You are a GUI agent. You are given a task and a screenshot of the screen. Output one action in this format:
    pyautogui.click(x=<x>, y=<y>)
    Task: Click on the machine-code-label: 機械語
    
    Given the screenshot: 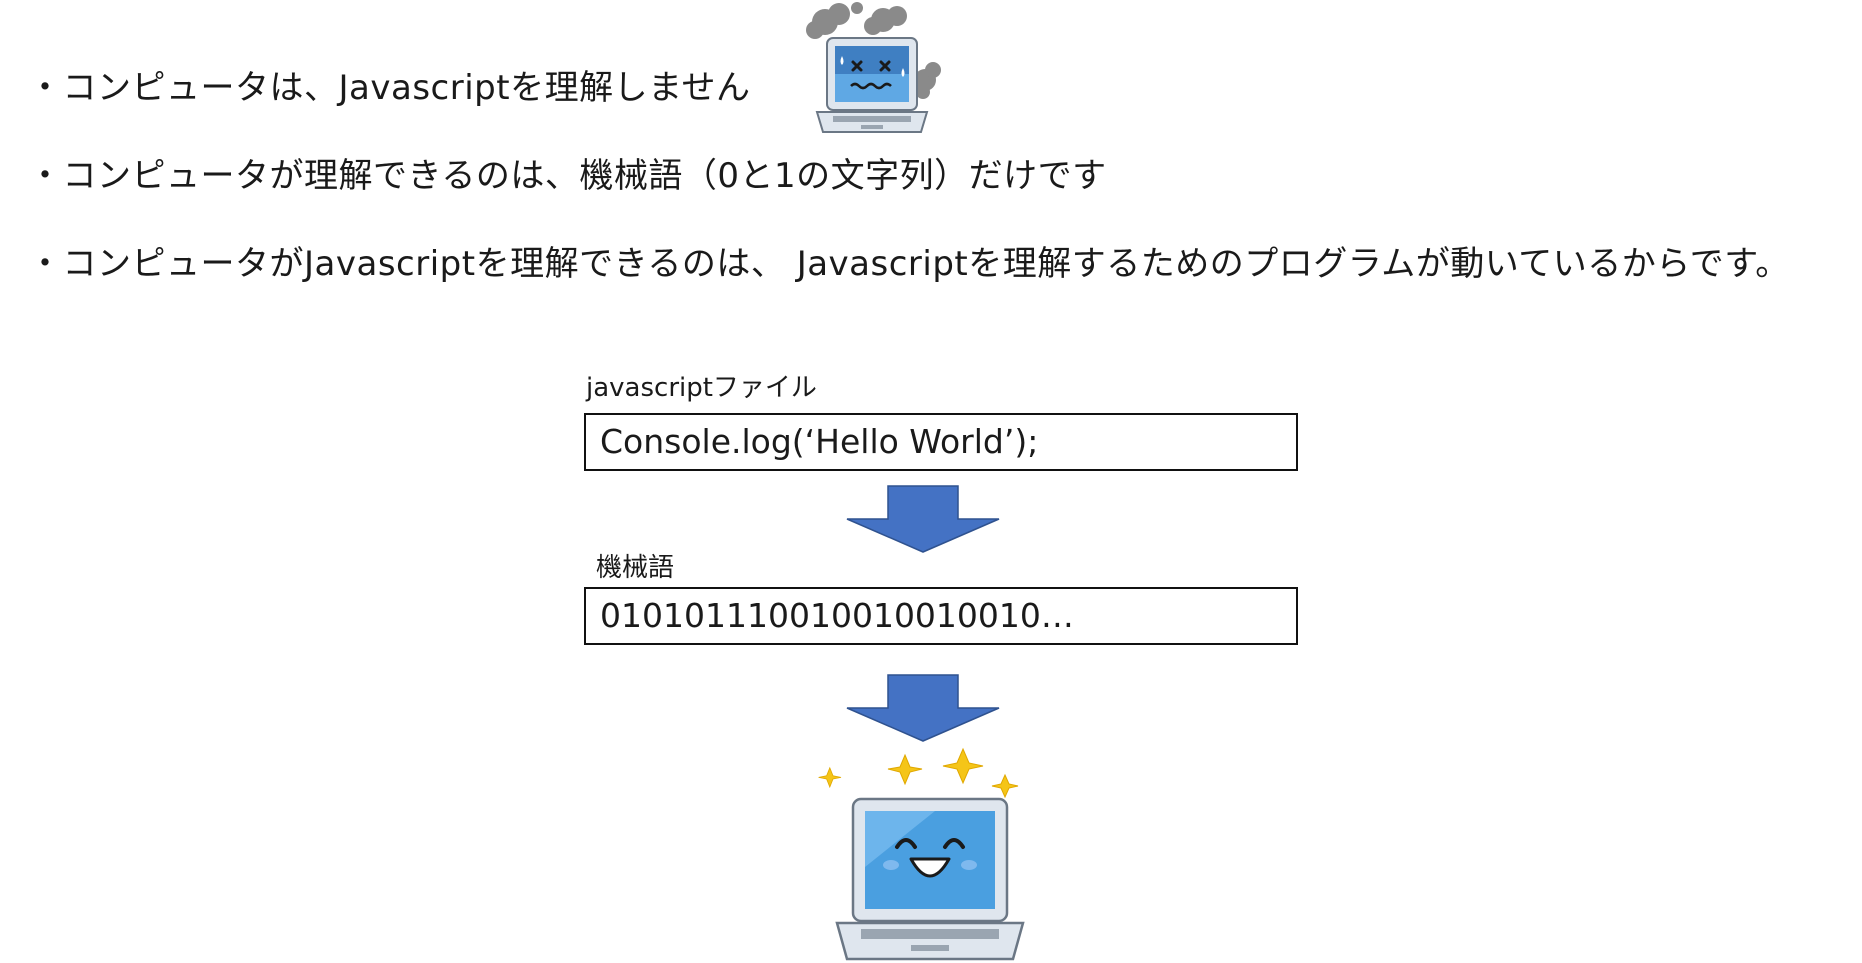 What is the action you would take?
    pyautogui.click(x=635, y=568)
    